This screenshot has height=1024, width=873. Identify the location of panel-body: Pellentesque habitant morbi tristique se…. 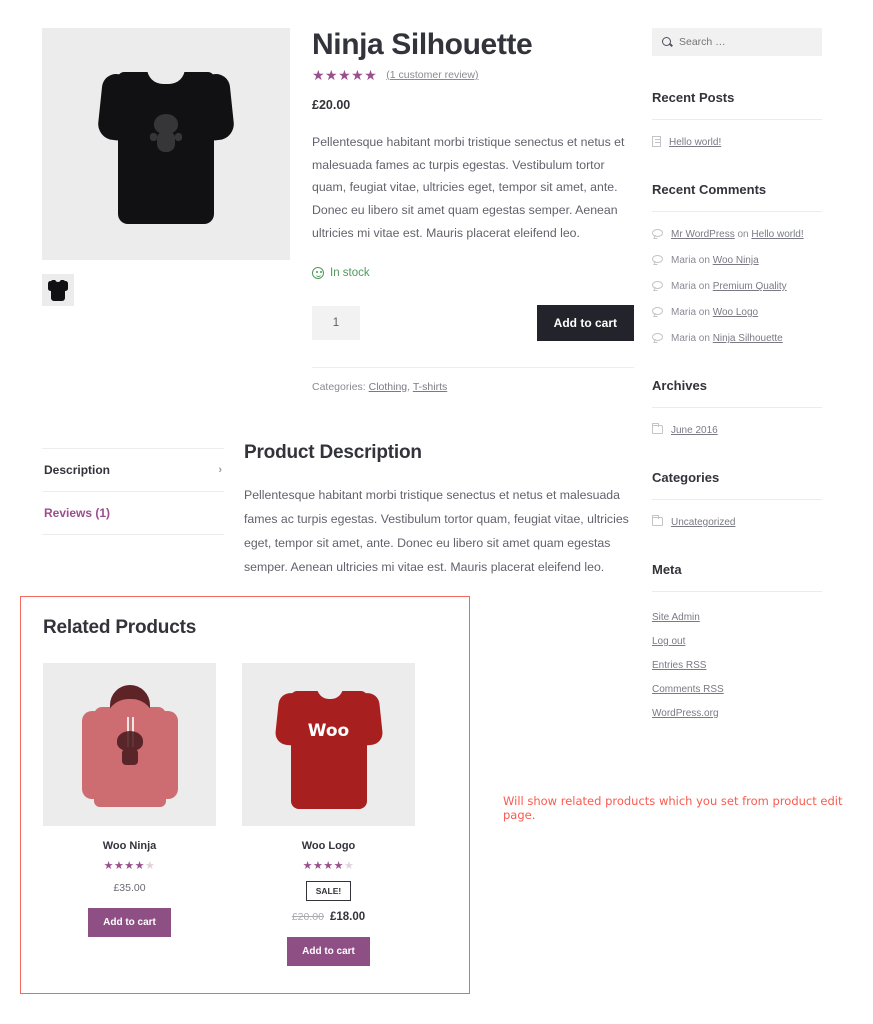
(436, 531).